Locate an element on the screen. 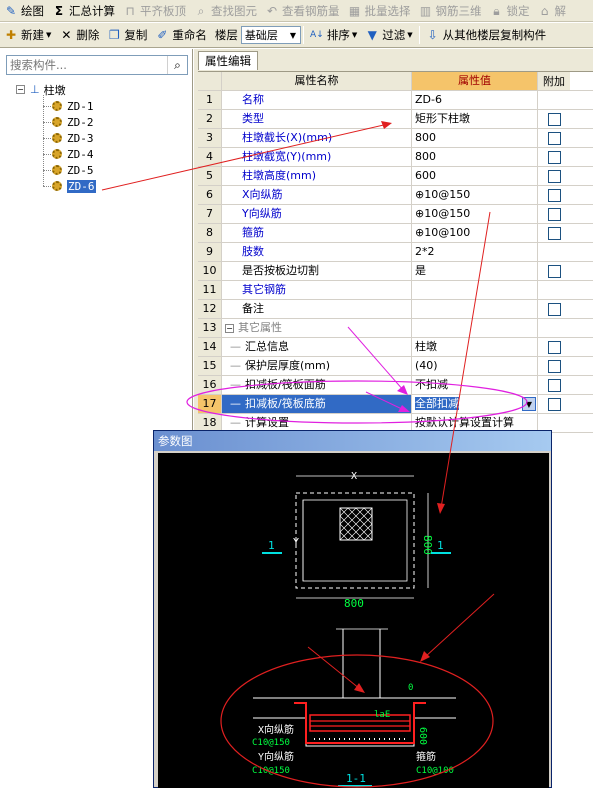  x-bar-value: C10@150 is located at coordinates (271, 743).